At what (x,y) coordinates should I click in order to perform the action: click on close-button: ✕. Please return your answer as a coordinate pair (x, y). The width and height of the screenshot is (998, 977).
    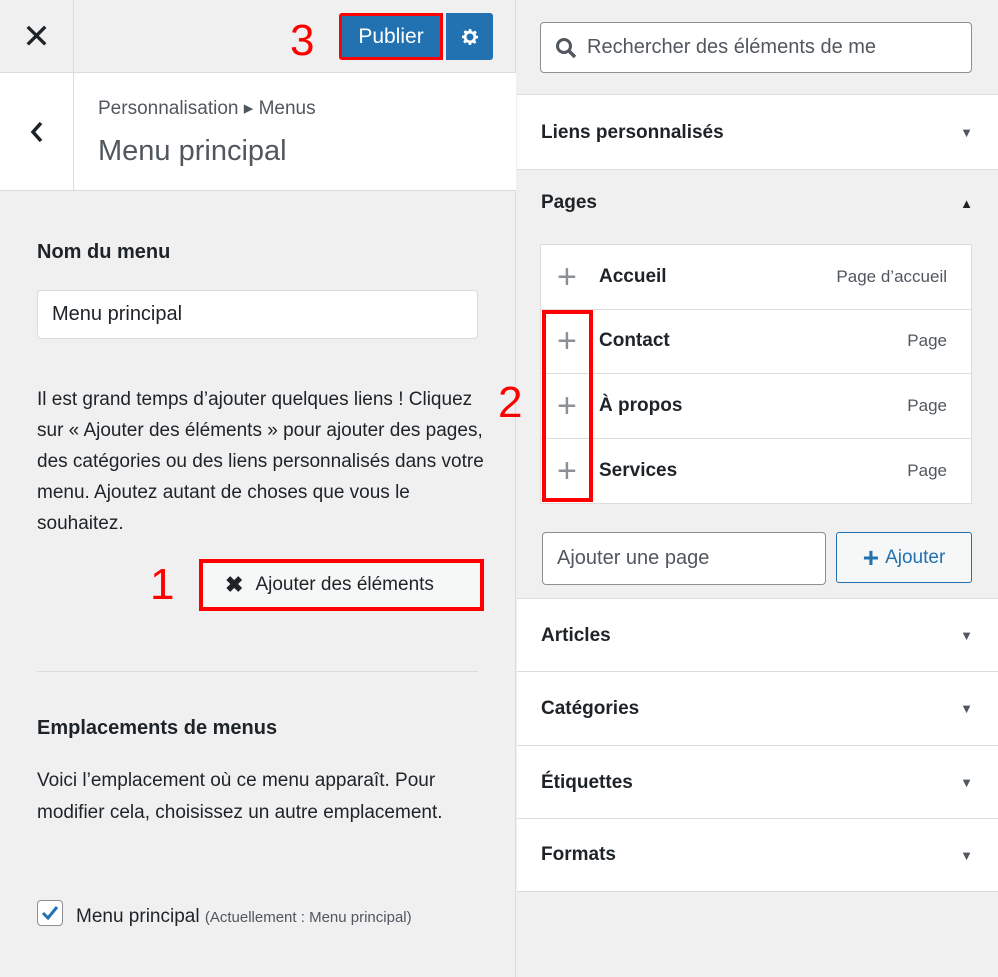
    Looking at the image, I should click on (37, 36).